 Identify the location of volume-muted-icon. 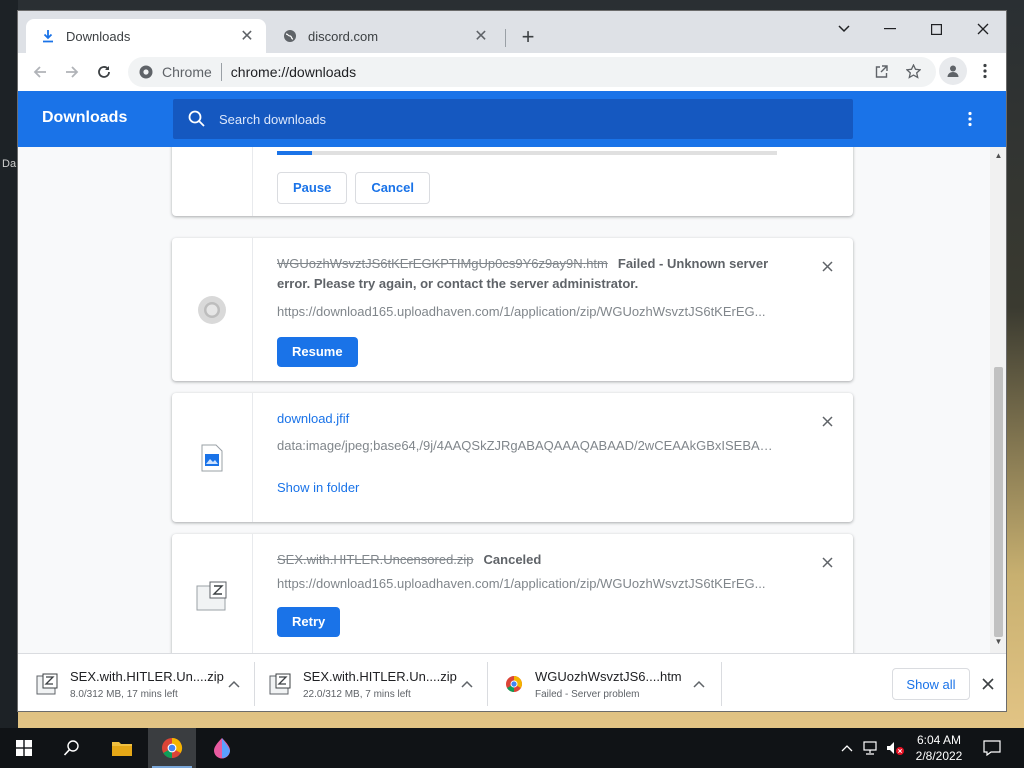
(895, 748).